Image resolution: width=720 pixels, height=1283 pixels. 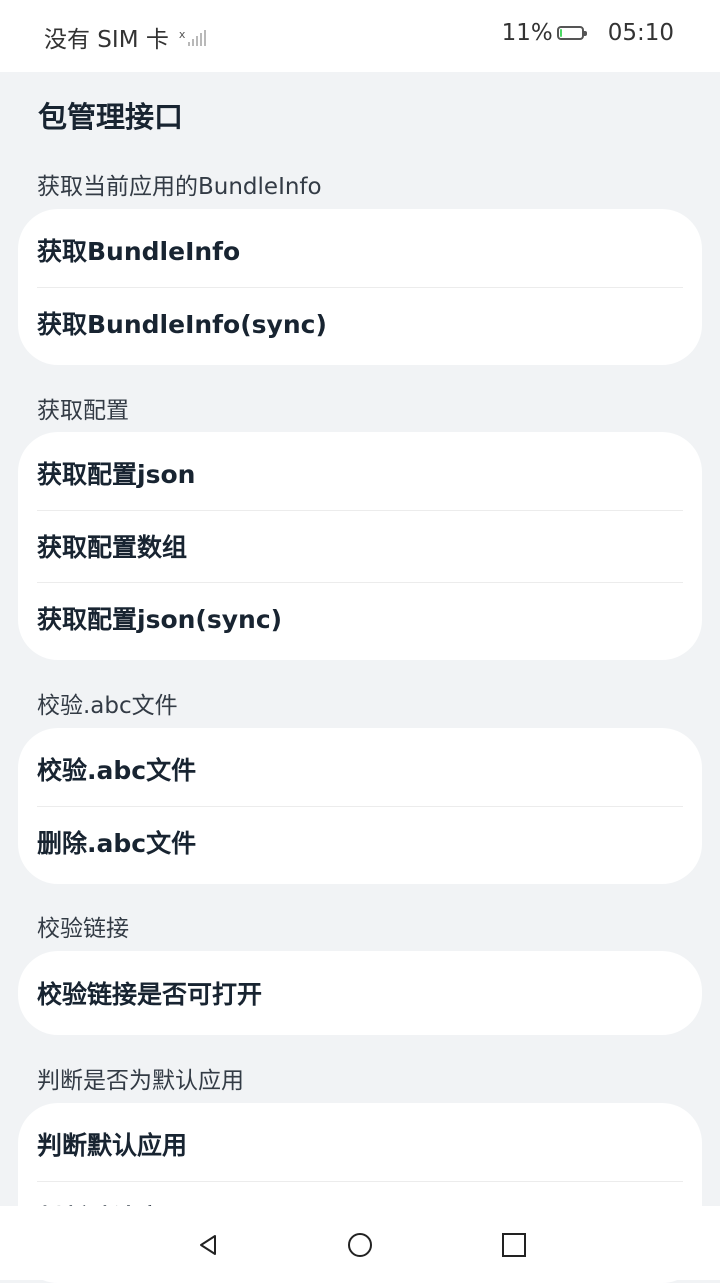 What do you see at coordinates (360, 842) in the screenshot?
I see `delete-abc-button: 删除.abc文件` at bounding box center [360, 842].